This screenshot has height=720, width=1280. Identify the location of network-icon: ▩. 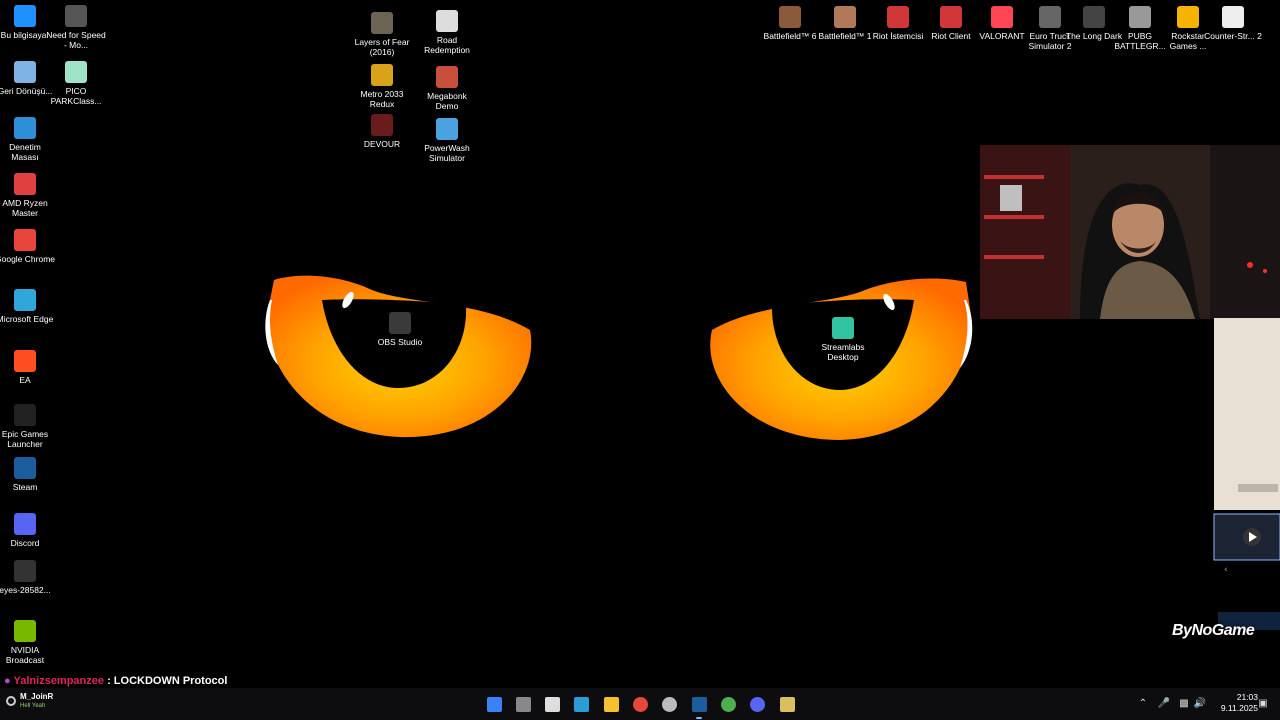
(1184, 703).